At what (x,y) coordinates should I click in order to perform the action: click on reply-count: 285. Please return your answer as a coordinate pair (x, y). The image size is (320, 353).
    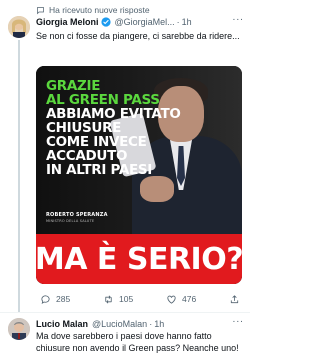
    Looking at the image, I should click on (63, 299).